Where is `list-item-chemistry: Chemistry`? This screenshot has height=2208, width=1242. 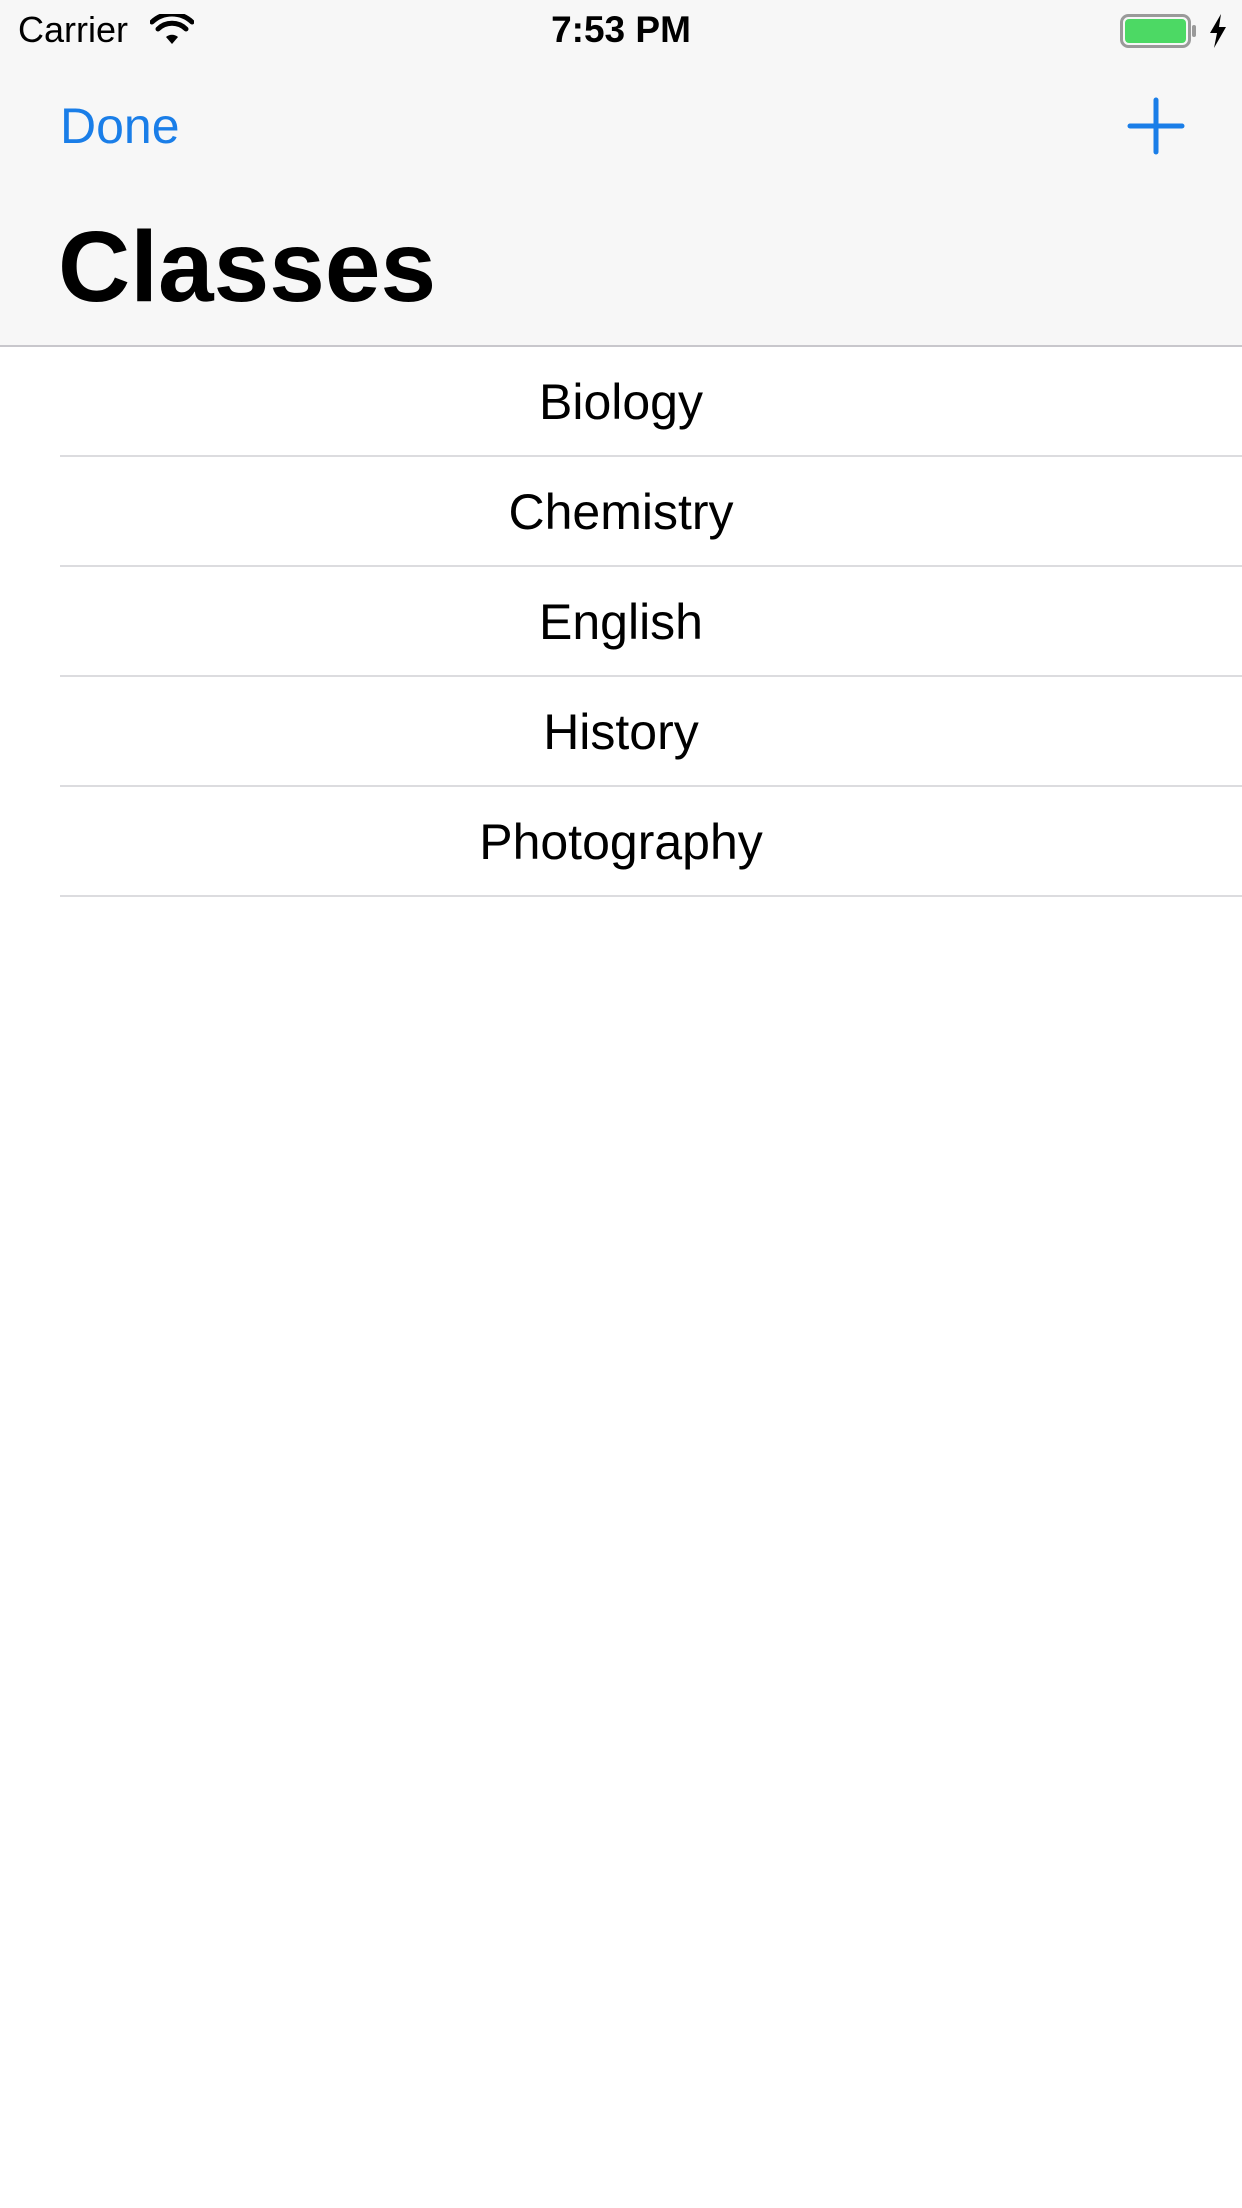
list-item-chemistry: Chemistry is located at coordinates (621, 512).